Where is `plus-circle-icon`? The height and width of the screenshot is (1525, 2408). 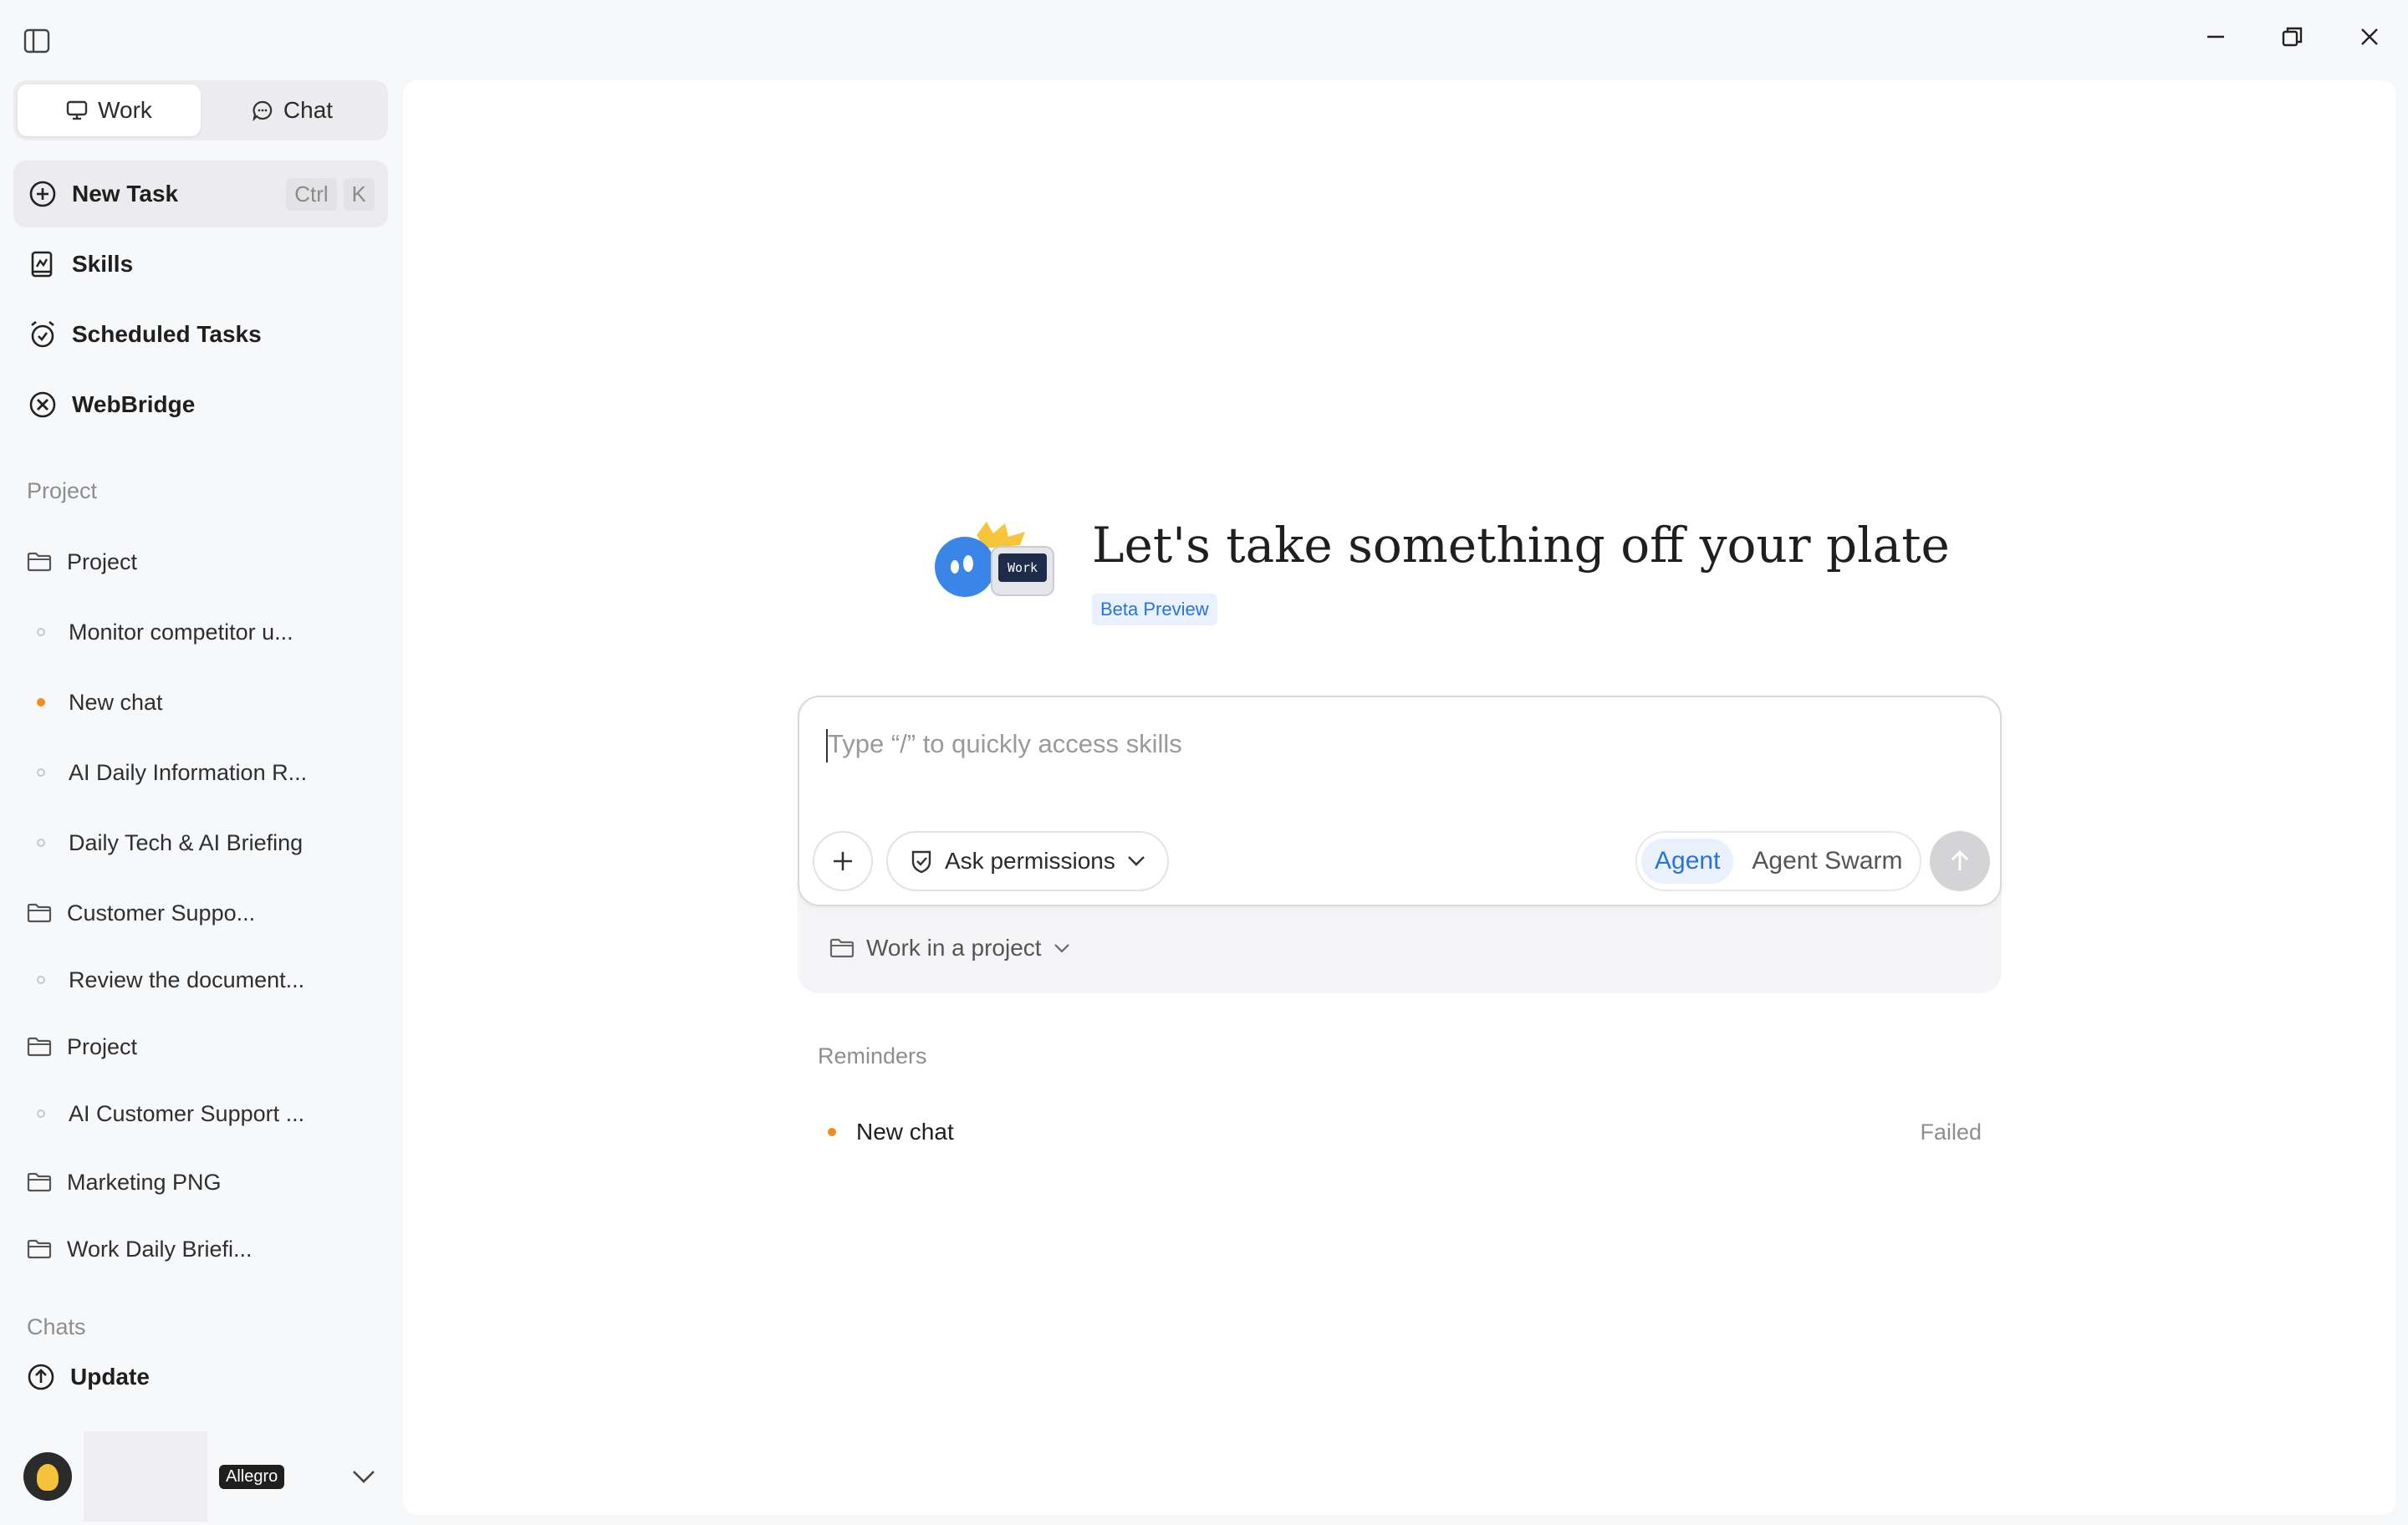 plus-circle-icon is located at coordinates (43, 194).